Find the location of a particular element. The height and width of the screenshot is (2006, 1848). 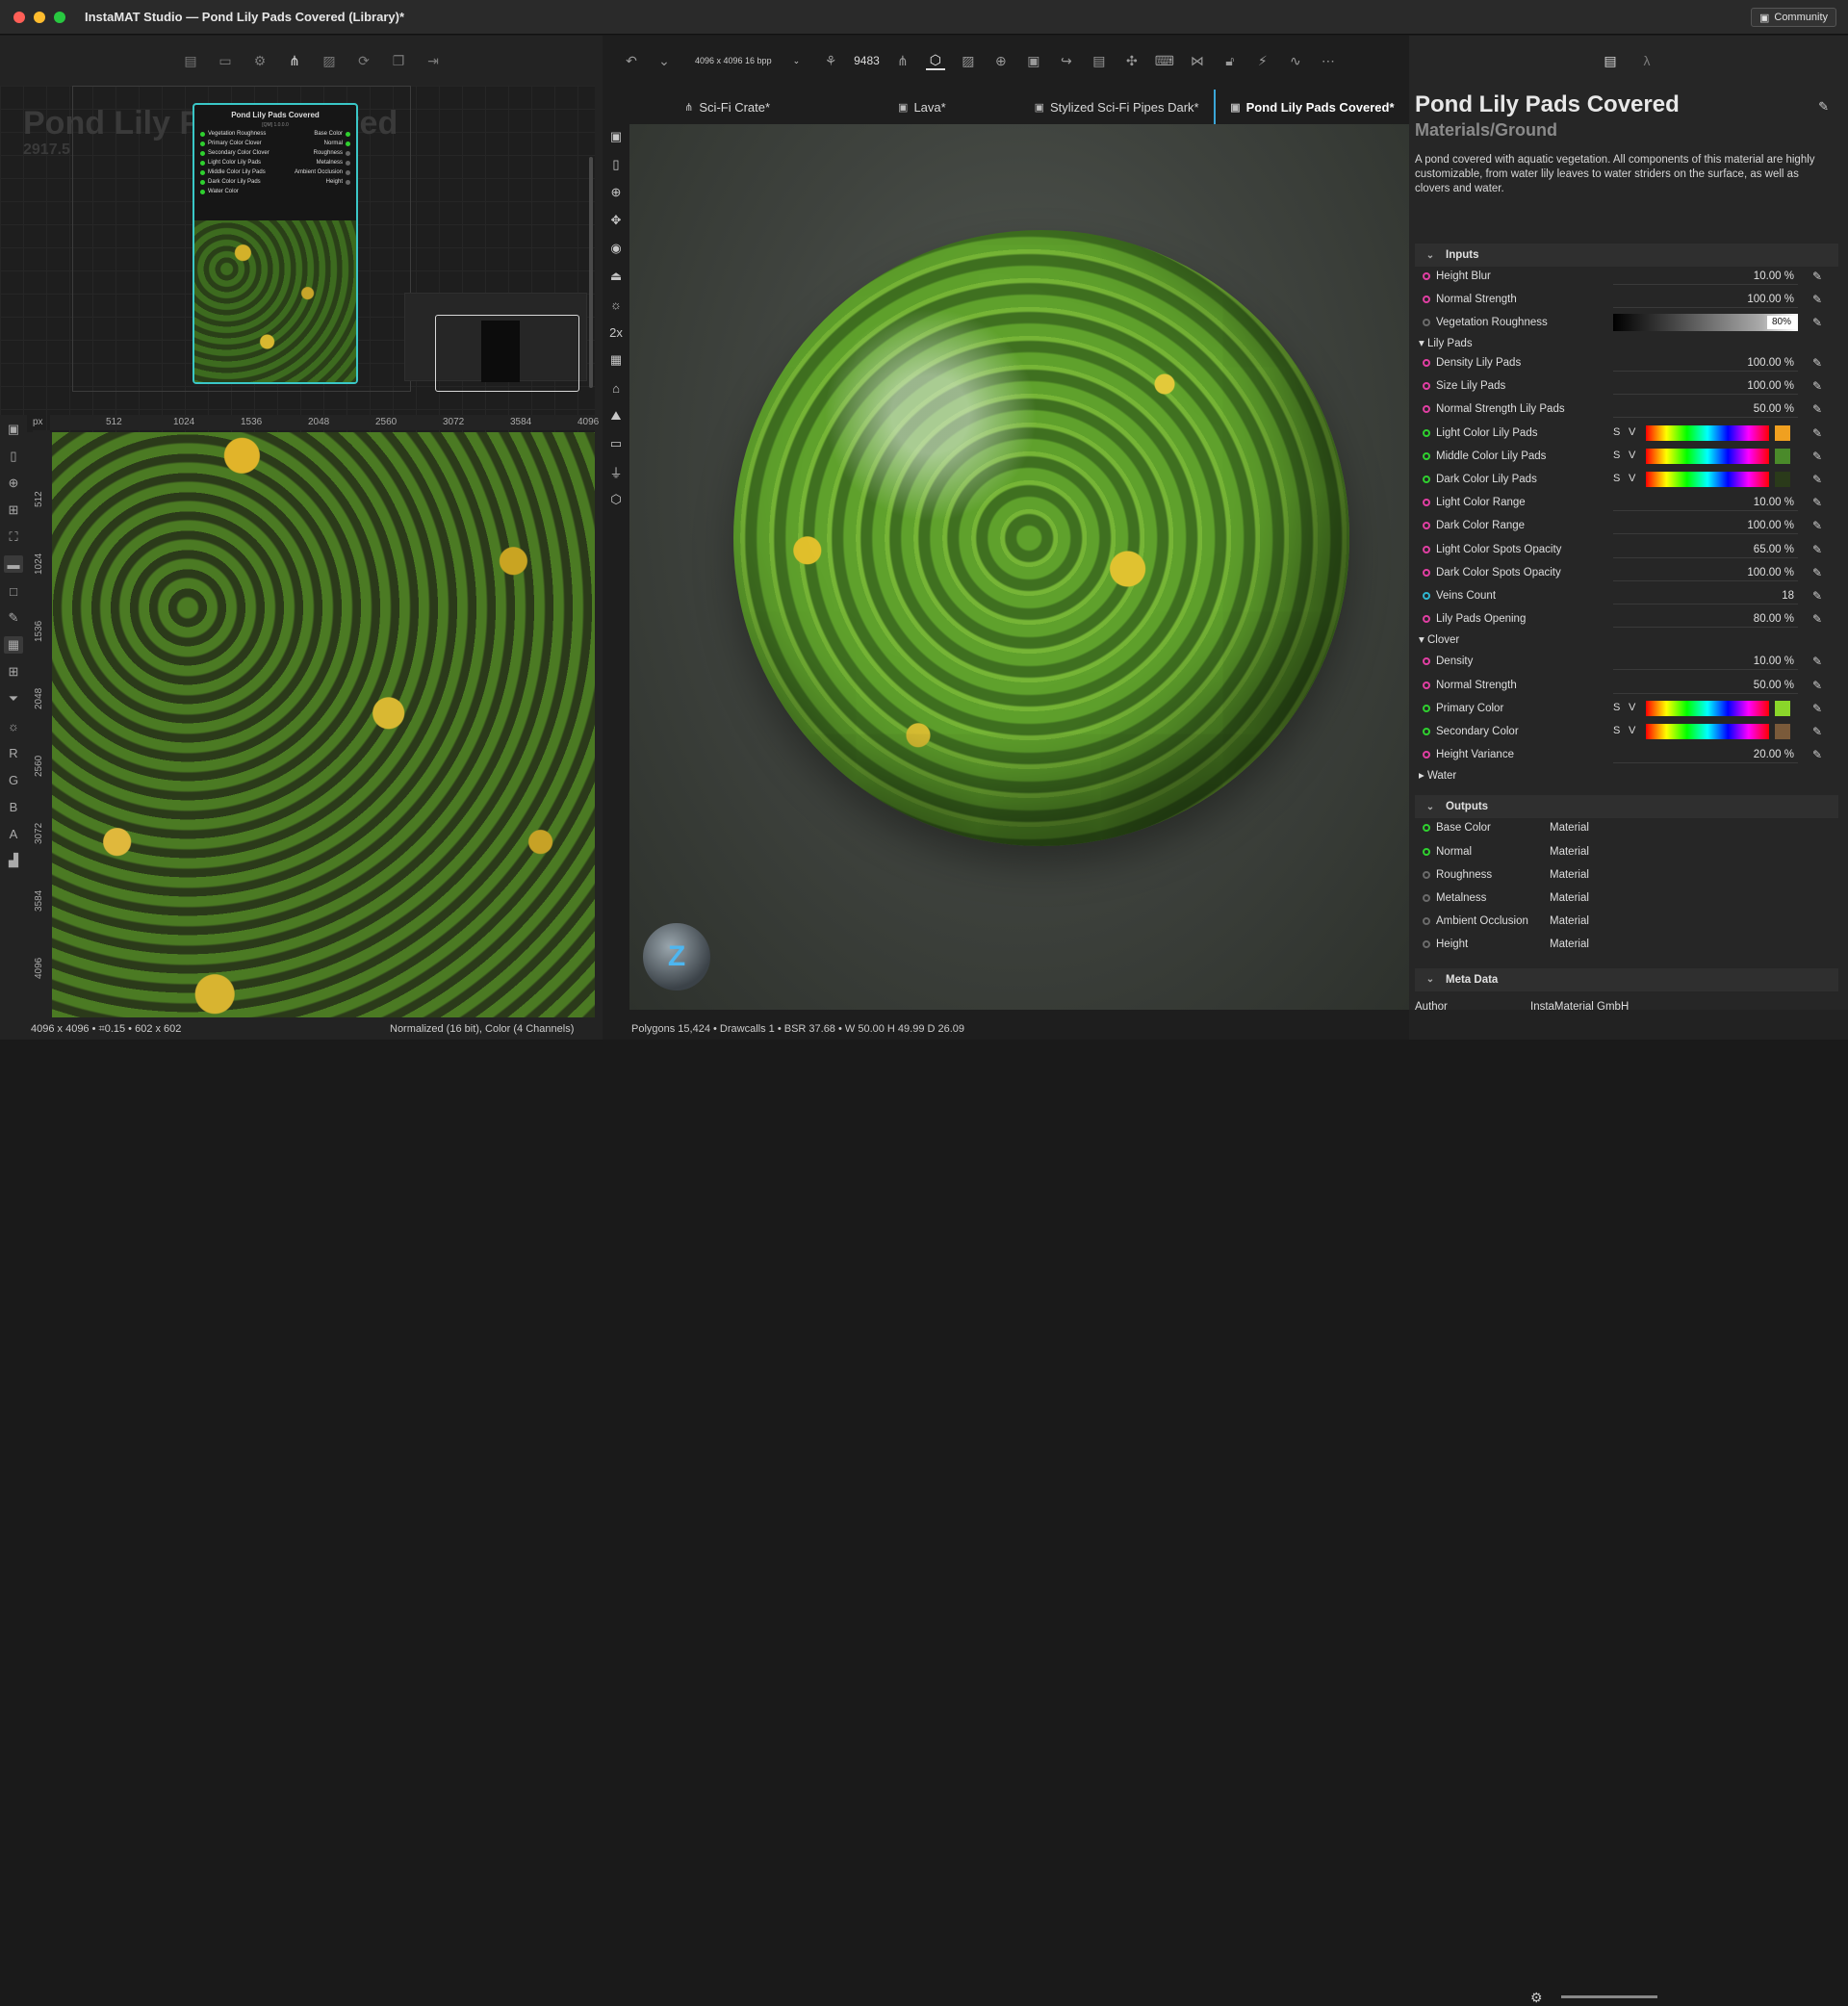

close-window-button is located at coordinates (19, 17).